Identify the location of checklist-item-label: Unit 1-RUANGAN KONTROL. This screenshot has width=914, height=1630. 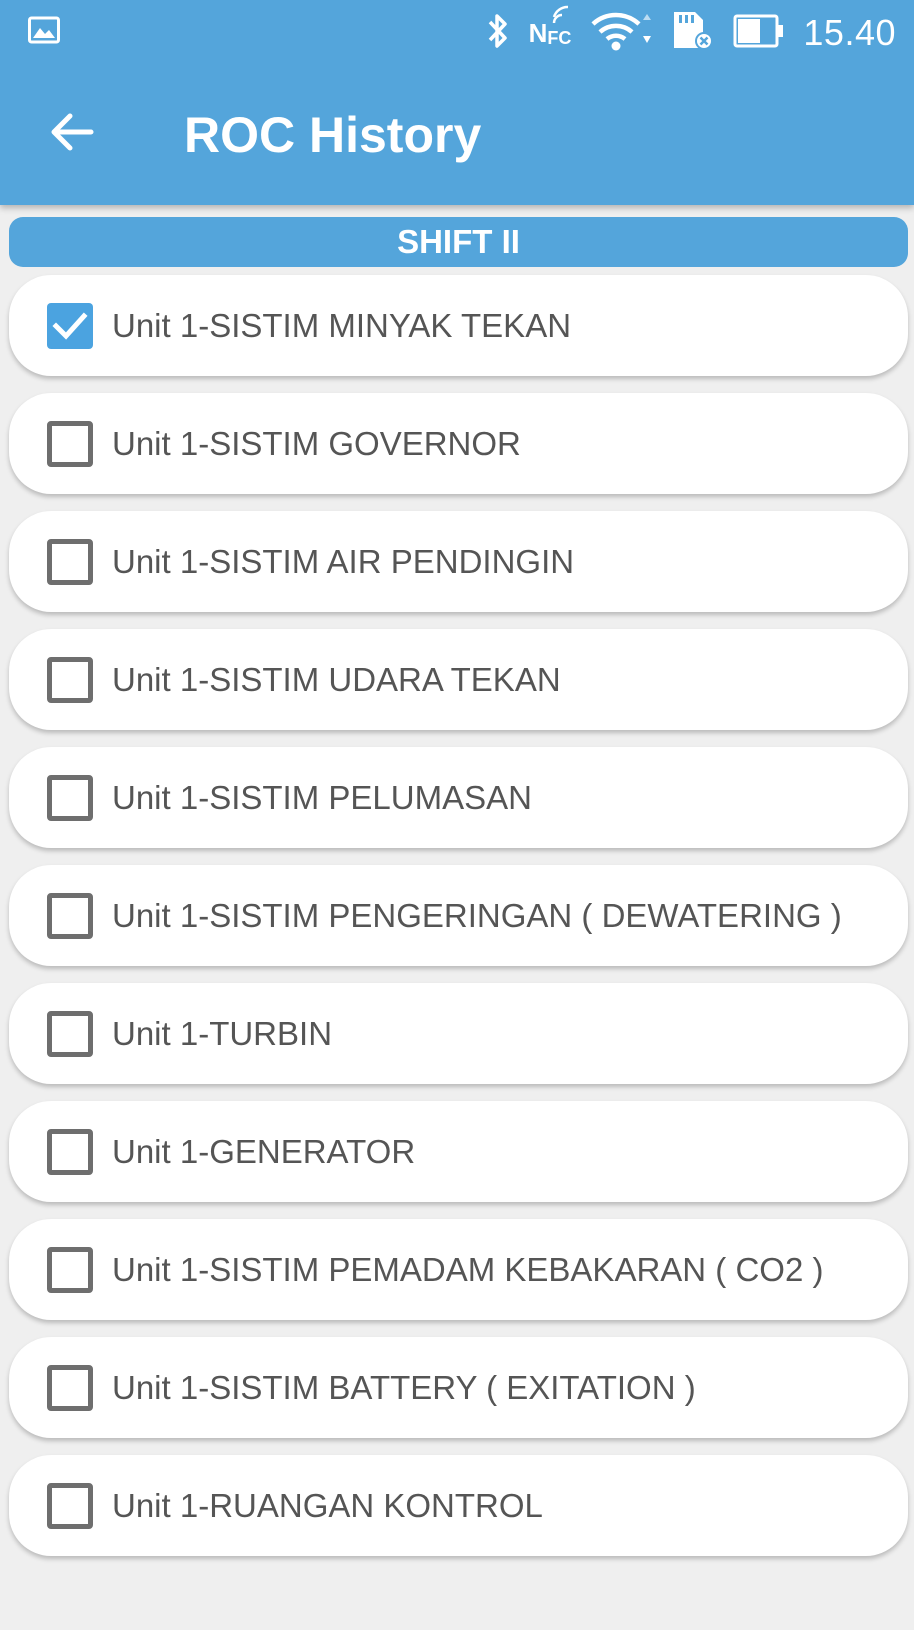
(327, 1505).